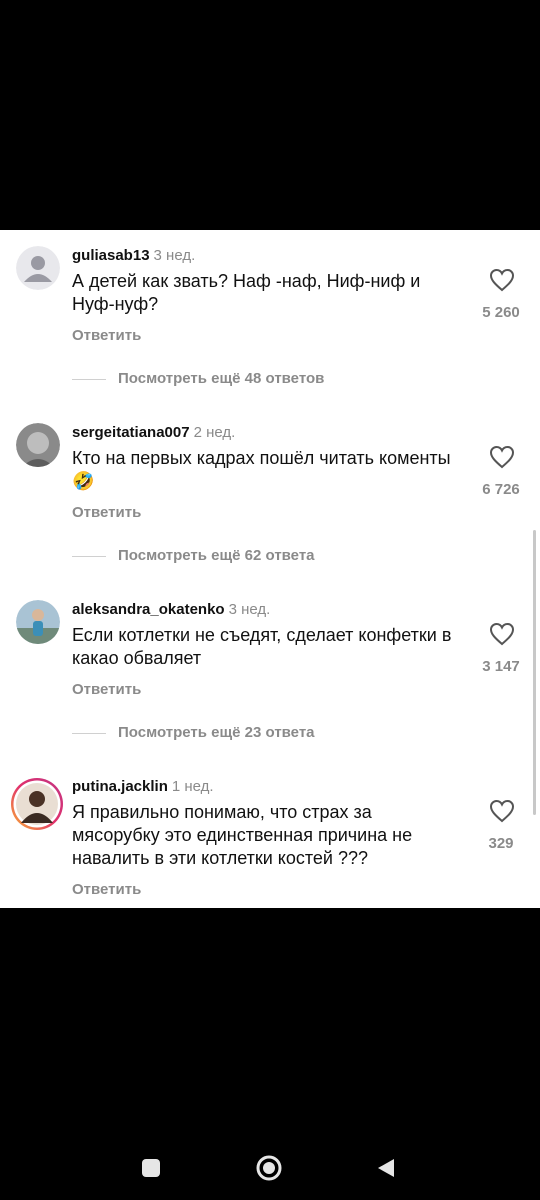 The width and height of the screenshot is (540, 1200). Describe the element at coordinates (501, 489) in the screenshot. I see `like-count: 6 726` at that location.